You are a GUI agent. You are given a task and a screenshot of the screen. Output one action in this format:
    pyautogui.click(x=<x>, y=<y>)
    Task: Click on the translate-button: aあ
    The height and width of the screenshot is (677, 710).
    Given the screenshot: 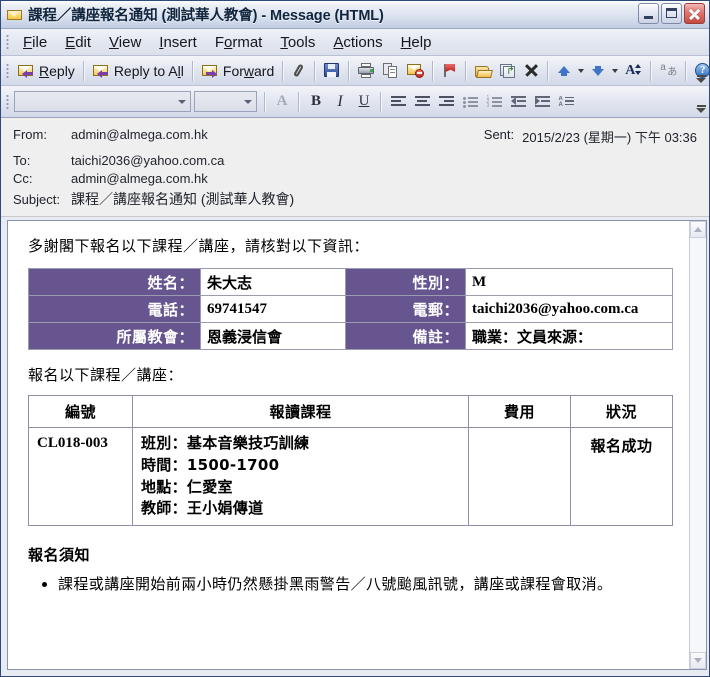 What is the action you would take?
    pyautogui.click(x=668, y=70)
    